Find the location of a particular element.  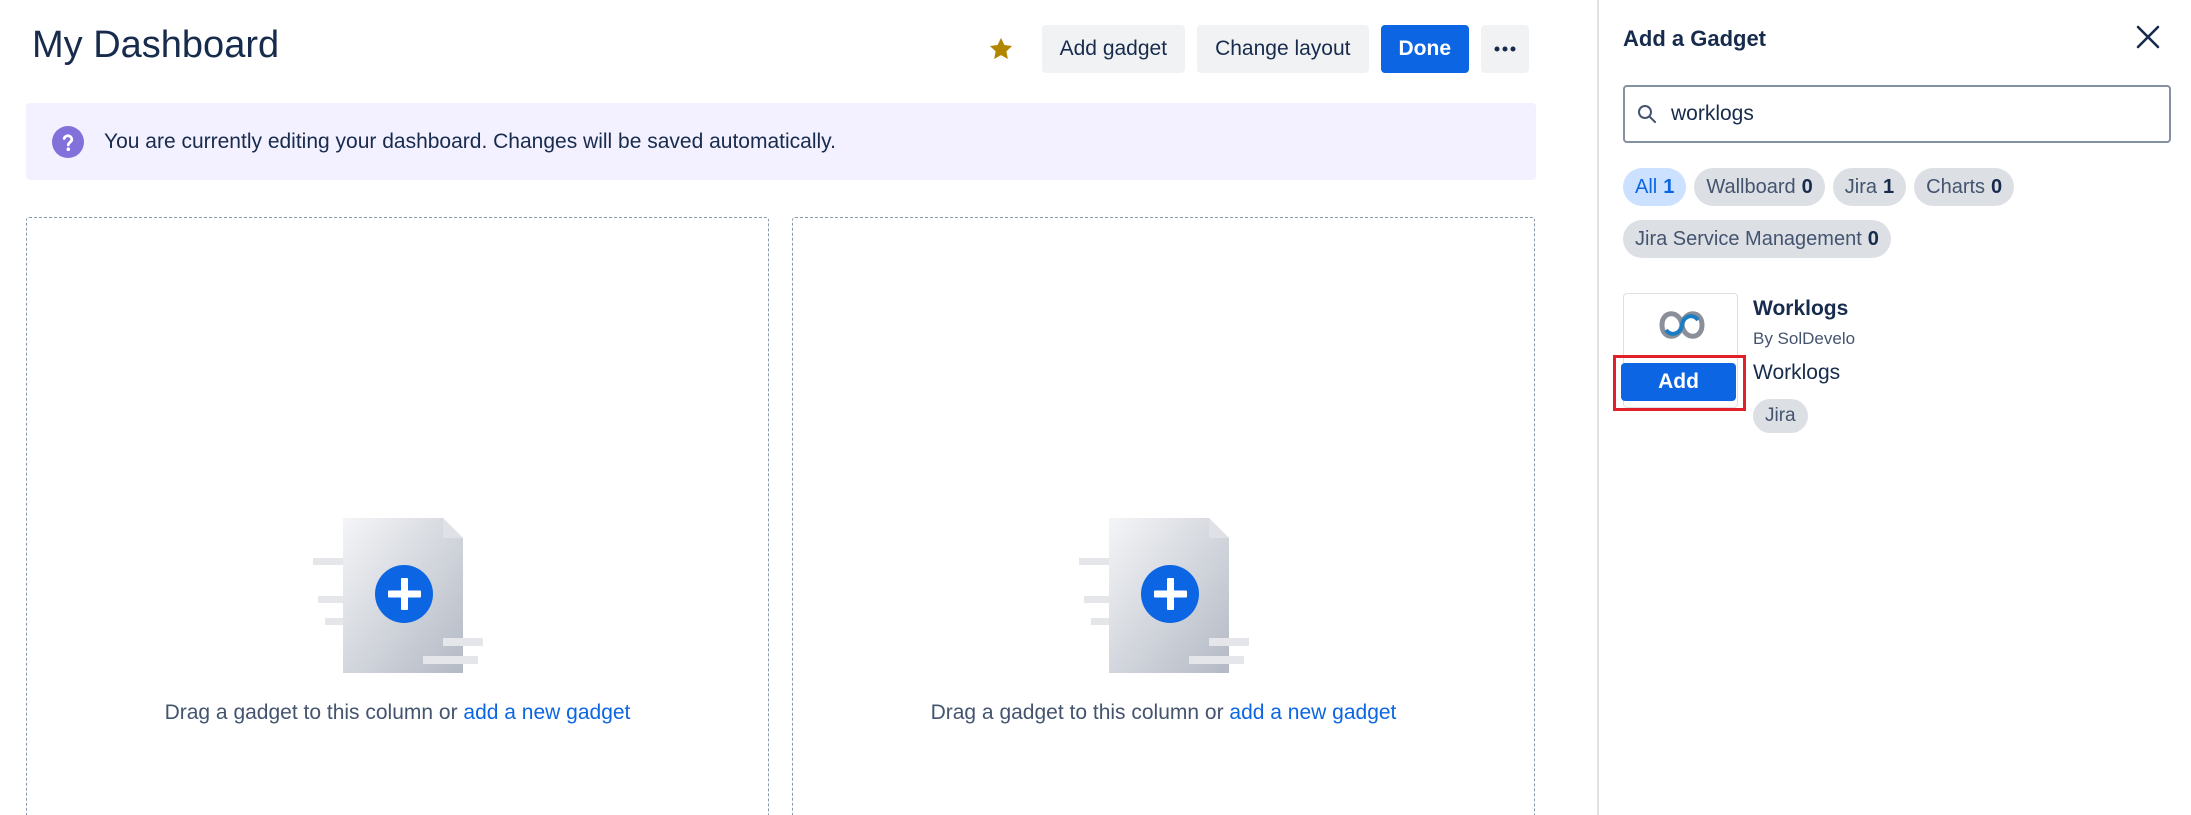

chip-label: Charts is located at coordinates (1956, 186).